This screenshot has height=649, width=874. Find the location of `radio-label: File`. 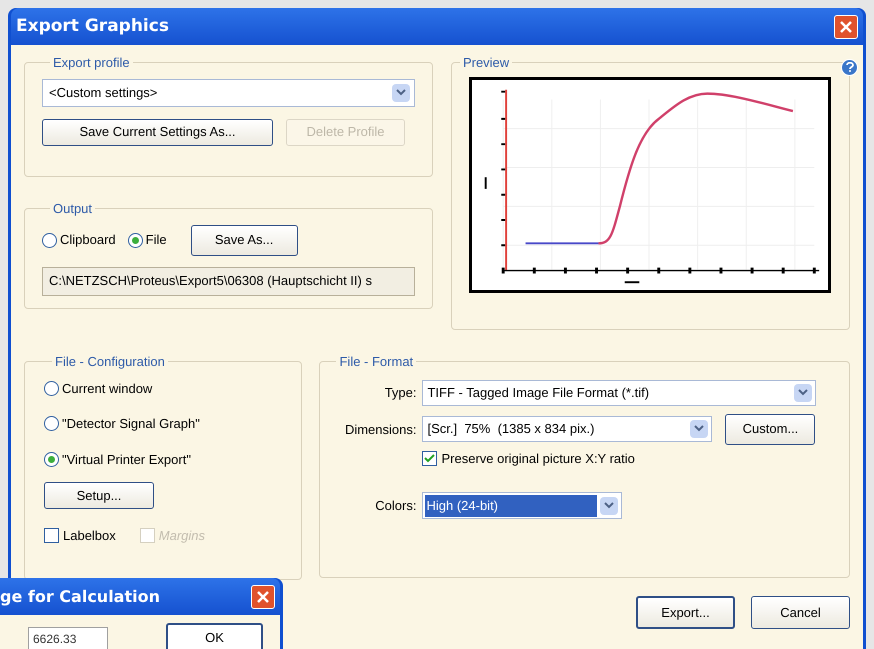

radio-label: File is located at coordinates (156, 240).